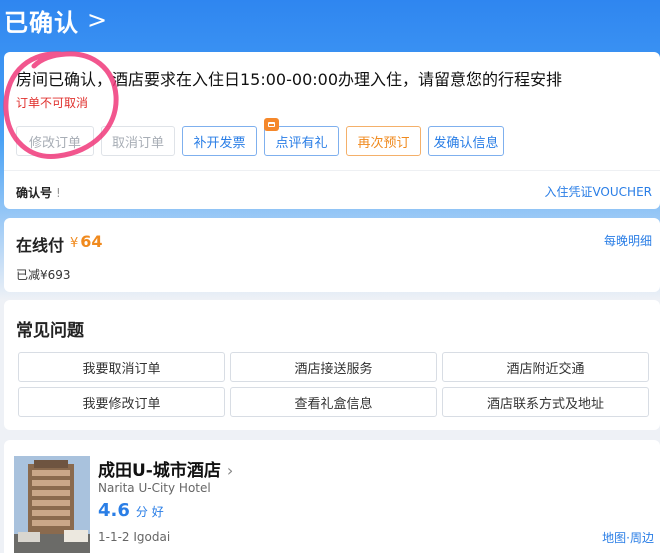  Describe the element at coordinates (545, 402) in the screenshot. I see `faq-hotel-contact-button: 酒店联系方式及地址` at that location.